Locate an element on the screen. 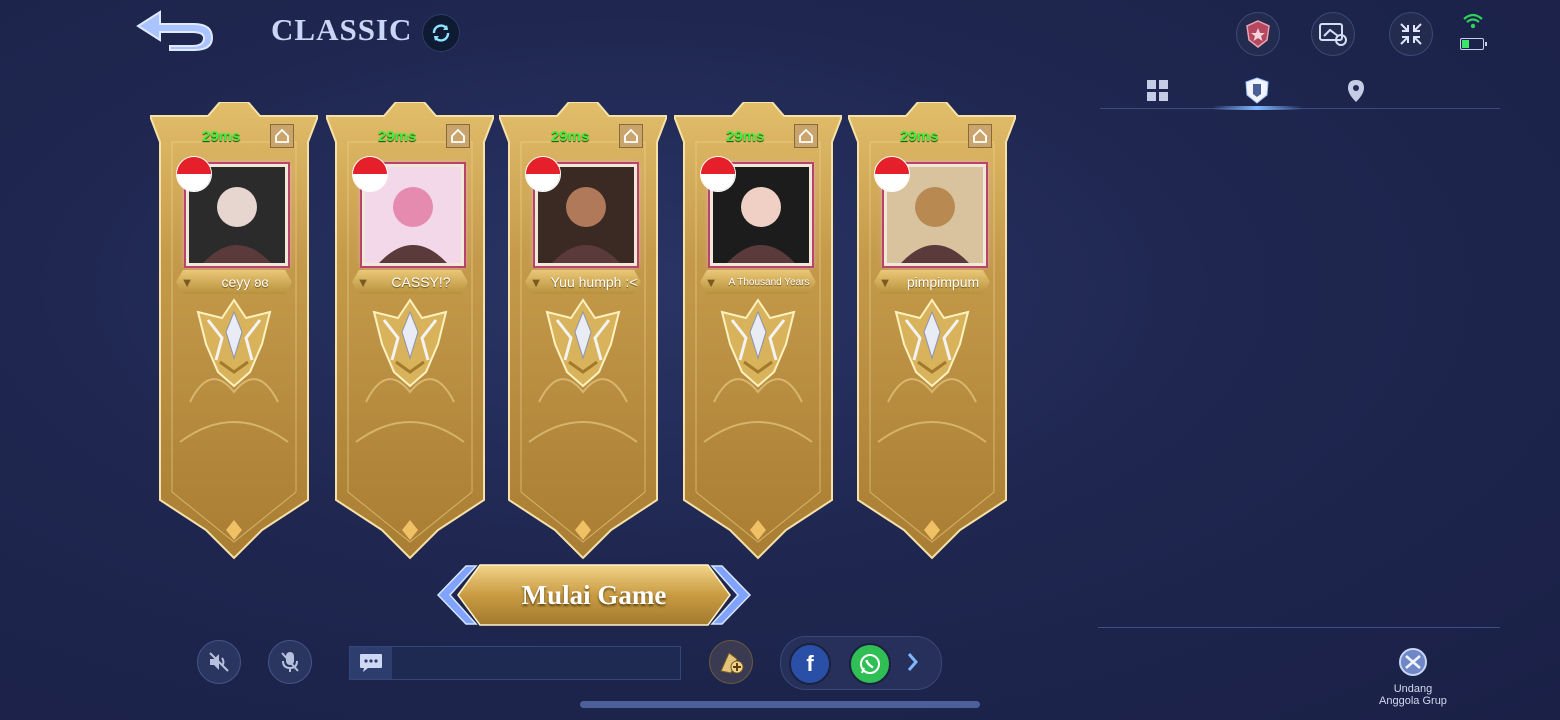  invite-flag-icon is located at coordinates (732, 663).